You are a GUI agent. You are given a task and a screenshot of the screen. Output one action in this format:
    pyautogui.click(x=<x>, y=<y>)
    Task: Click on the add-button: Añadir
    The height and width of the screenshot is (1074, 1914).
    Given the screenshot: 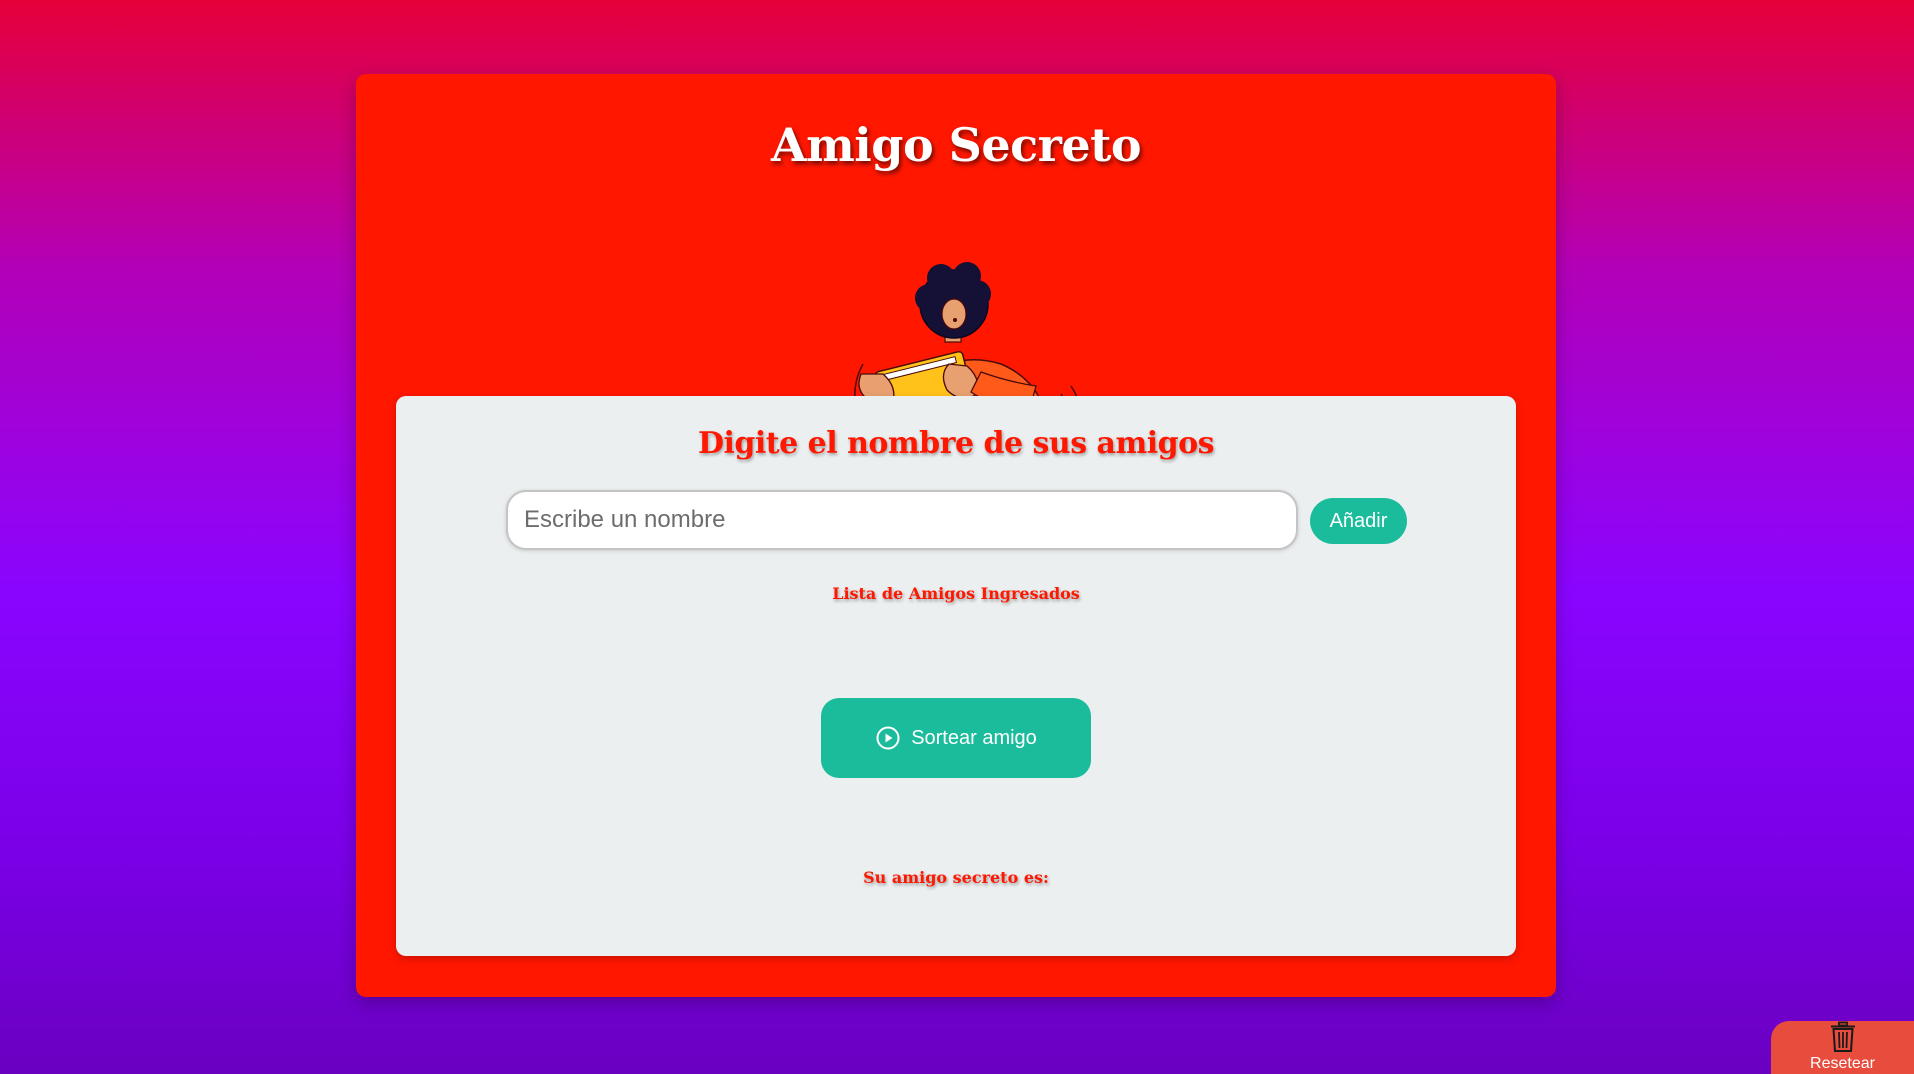 What is the action you would take?
    pyautogui.click(x=1358, y=521)
    